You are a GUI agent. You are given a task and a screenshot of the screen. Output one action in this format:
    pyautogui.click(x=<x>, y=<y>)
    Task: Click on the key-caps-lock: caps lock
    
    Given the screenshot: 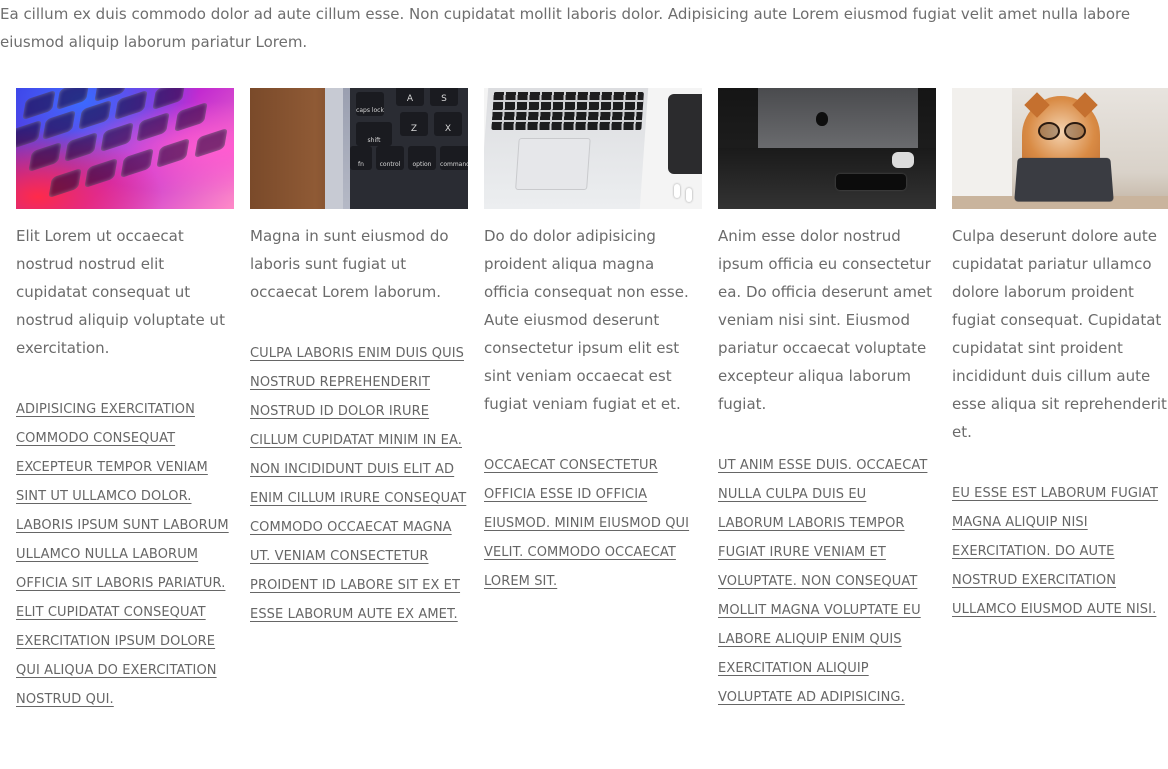 What is the action you would take?
    pyautogui.click(x=370, y=104)
    